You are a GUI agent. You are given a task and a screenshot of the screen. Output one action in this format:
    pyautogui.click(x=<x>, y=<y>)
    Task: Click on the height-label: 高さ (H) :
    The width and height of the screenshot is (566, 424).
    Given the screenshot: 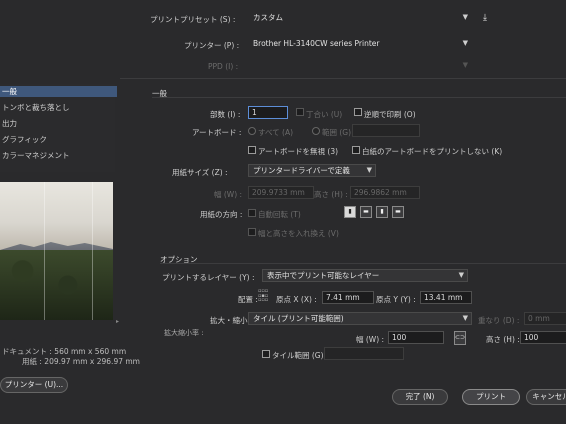 What is the action you would take?
    pyautogui.click(x=331, y=194)
    